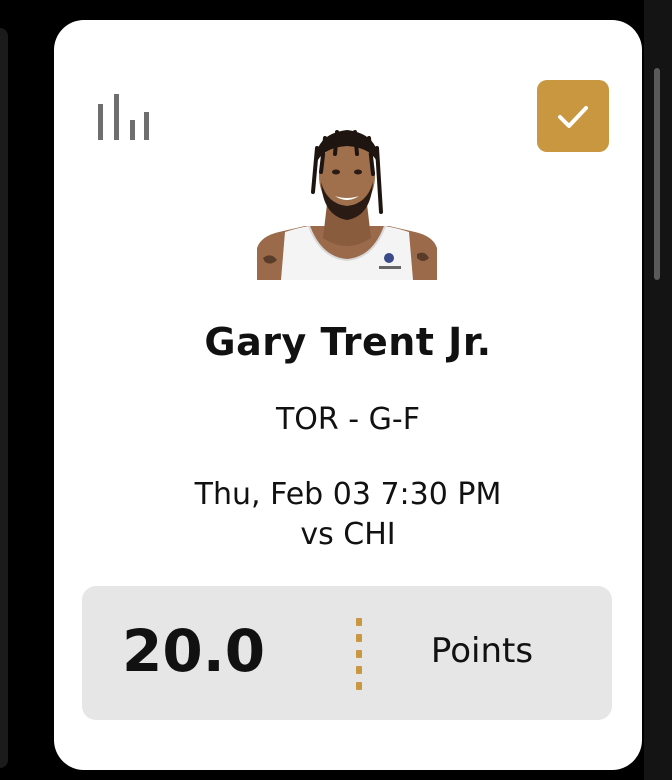 The width and height of the screenshot is (672, 780). What do you see at coordinates (348, 494) in the screenshot?
I see `game-datetime: Thu, Feb 03 7:30 PM` at bounding box center [348, 494].